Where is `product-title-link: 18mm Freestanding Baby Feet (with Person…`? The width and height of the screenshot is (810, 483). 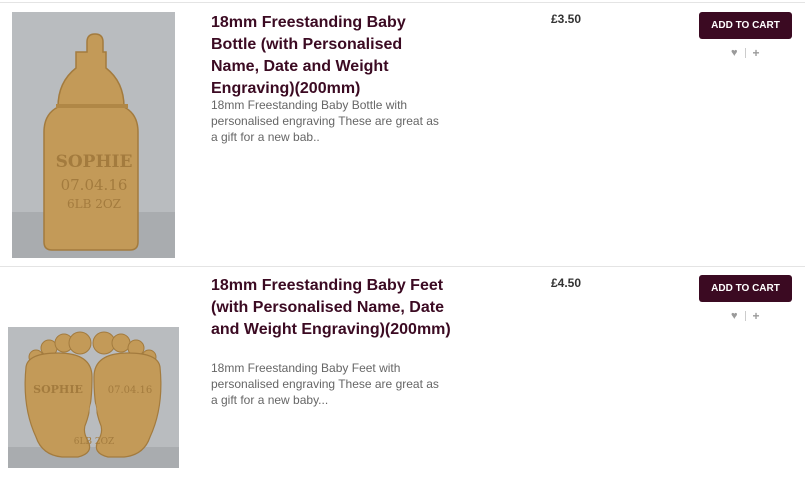 product-title-link: 18mm Freestanding Baby Feet (with Person… is located at coordinates (334, 308).